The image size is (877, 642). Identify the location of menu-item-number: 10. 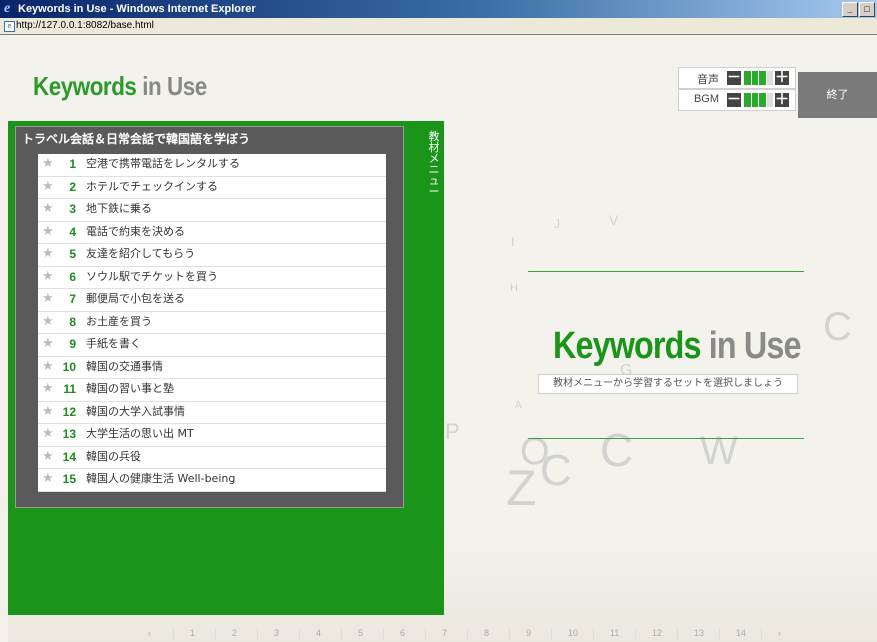
(69, 366).